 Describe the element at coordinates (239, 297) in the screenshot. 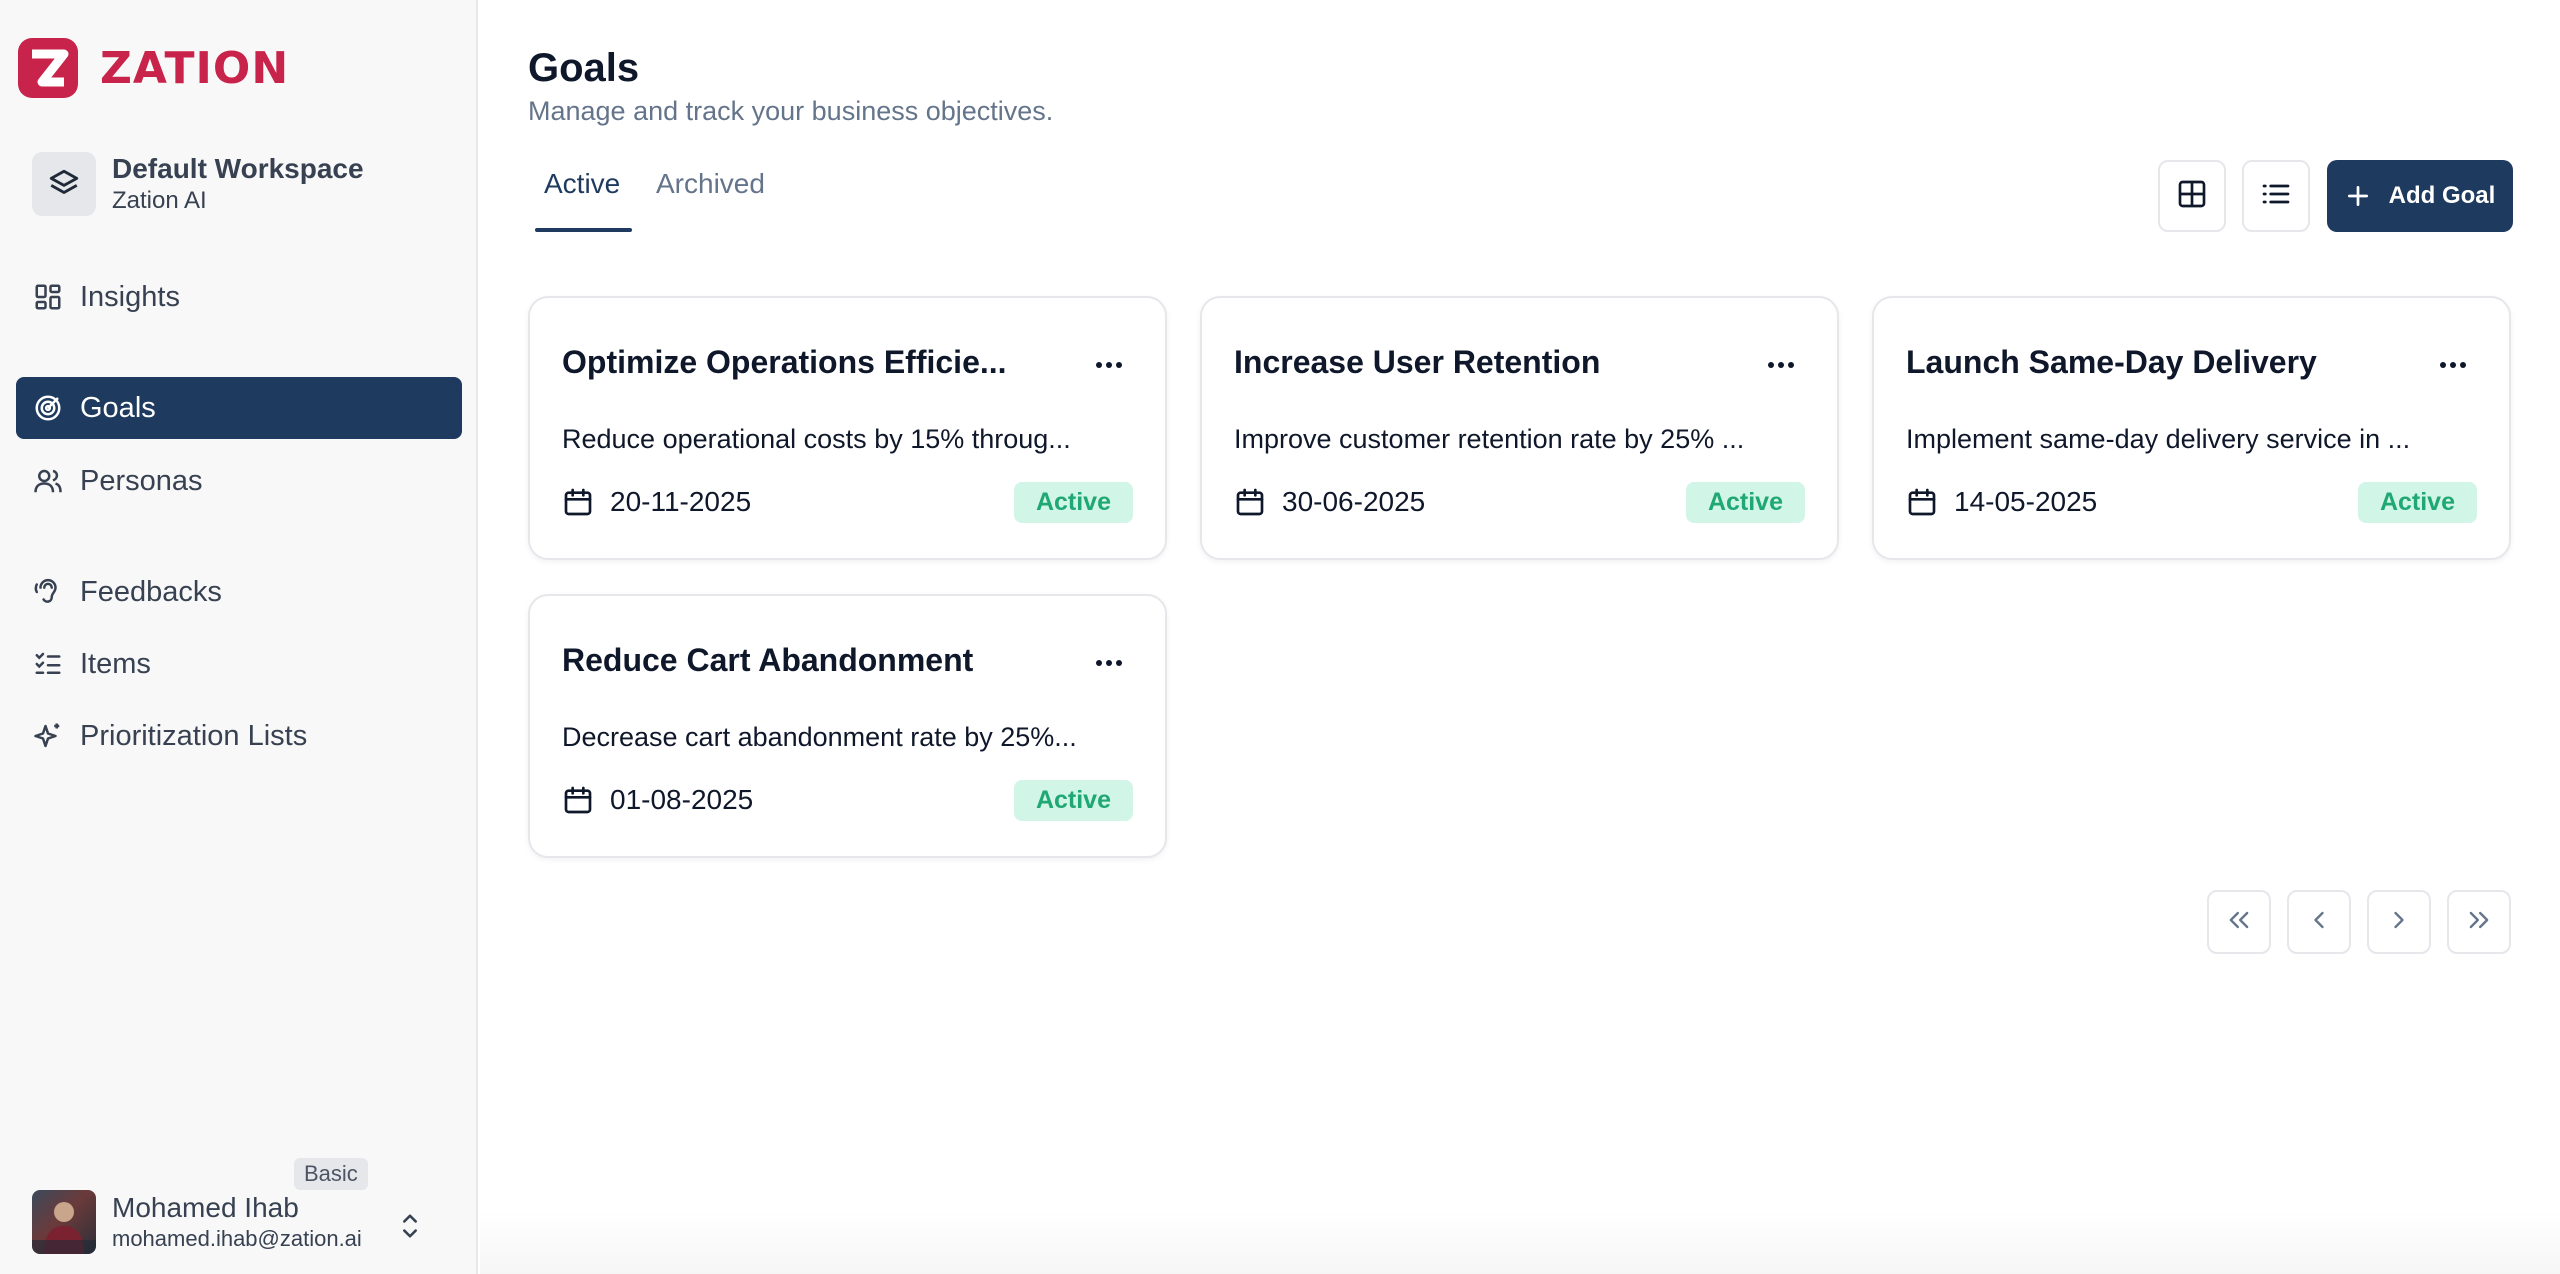

I see `sidebar-item-insights: Insights` at that location.